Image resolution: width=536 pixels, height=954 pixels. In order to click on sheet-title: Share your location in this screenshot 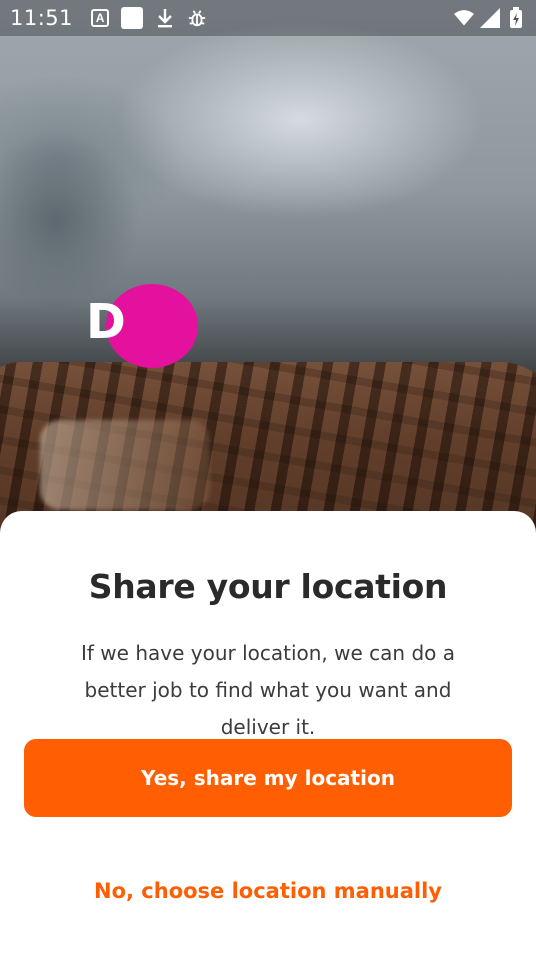, I will do `click(268, 586)`.